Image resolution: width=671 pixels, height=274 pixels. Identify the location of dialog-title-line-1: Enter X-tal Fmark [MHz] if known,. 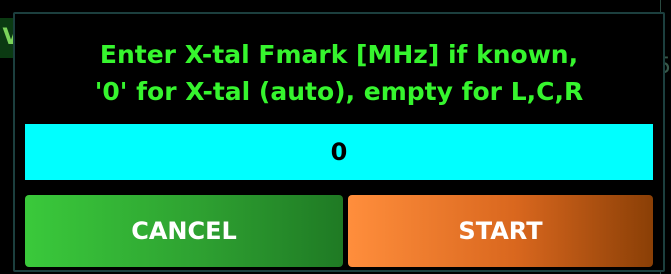
(339, 54).